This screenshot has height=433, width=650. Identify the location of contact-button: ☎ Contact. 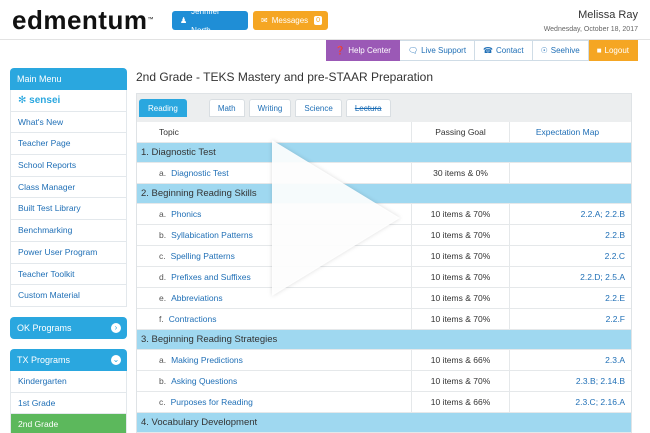
(504, 50).